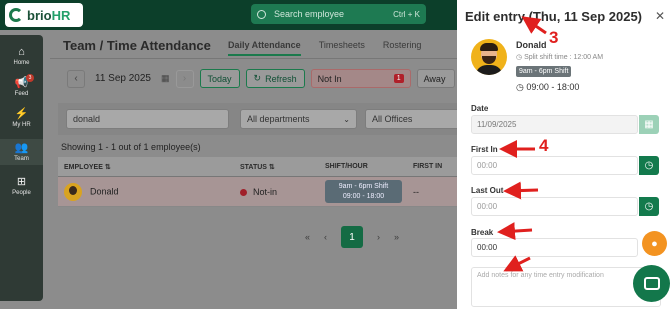 The width and height of the screenshot is (670, 309). I want to click on brio-hr-logo: brioHR, so click(44, 15).